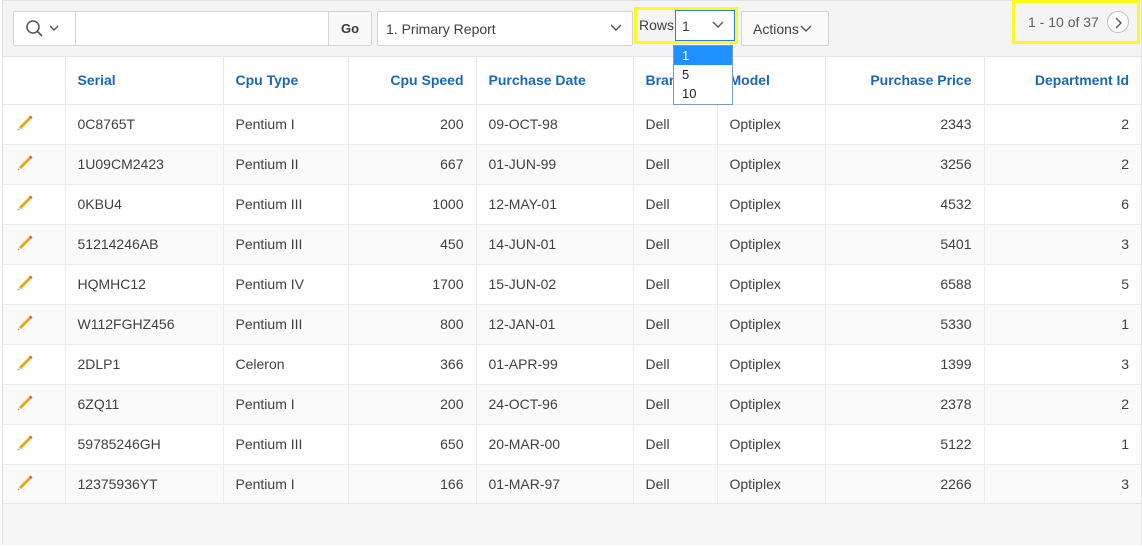 The image size is (1142, 547). I want to click on cell-serial: 12375936YT, so click(144, 484).